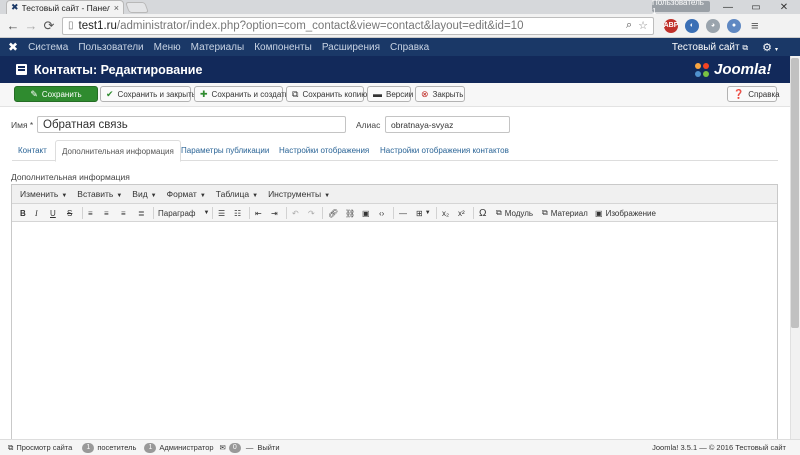 This screenshot has width=800, height=455. Describe the element at coordinates (734, 25) in the screenshot. I see `extension-globe-icon: ●` at that location.